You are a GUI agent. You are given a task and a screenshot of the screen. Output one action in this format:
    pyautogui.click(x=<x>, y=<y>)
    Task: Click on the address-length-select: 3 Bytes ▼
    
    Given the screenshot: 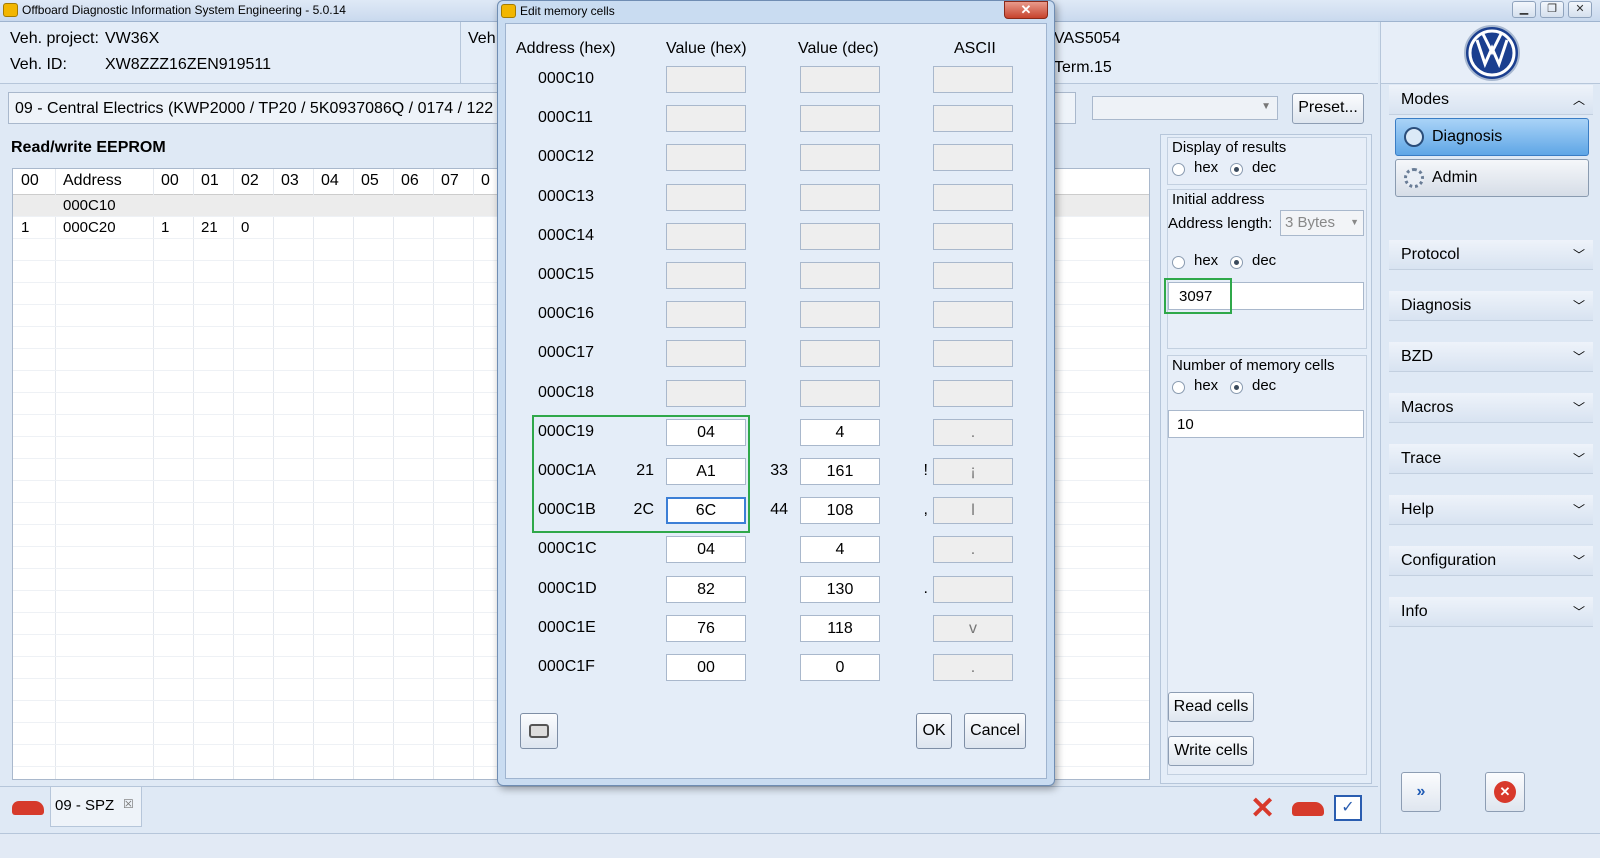 What is the action you would take?
    pyautogui.click(x=1322, y=223)
    